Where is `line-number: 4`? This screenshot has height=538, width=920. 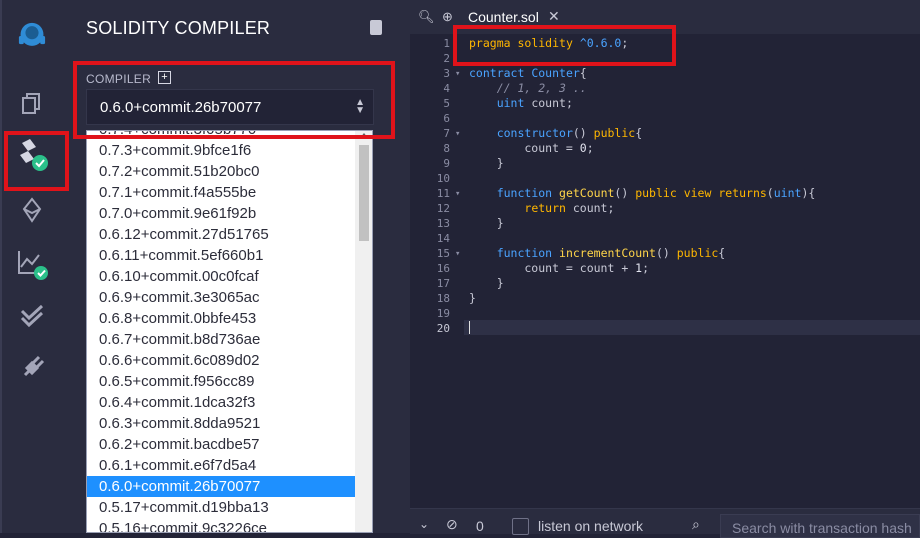 line-number: 4 is located at coordinates (446, 88).